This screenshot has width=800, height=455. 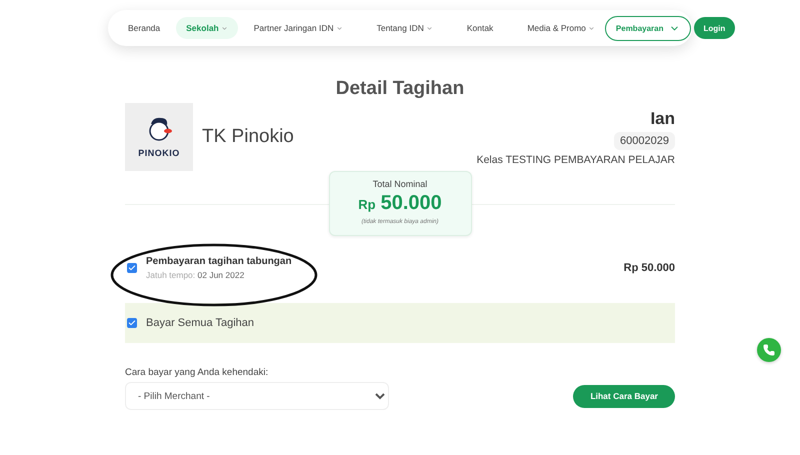 I want to click on chat-phone-icon, so click(x=769, y=350).